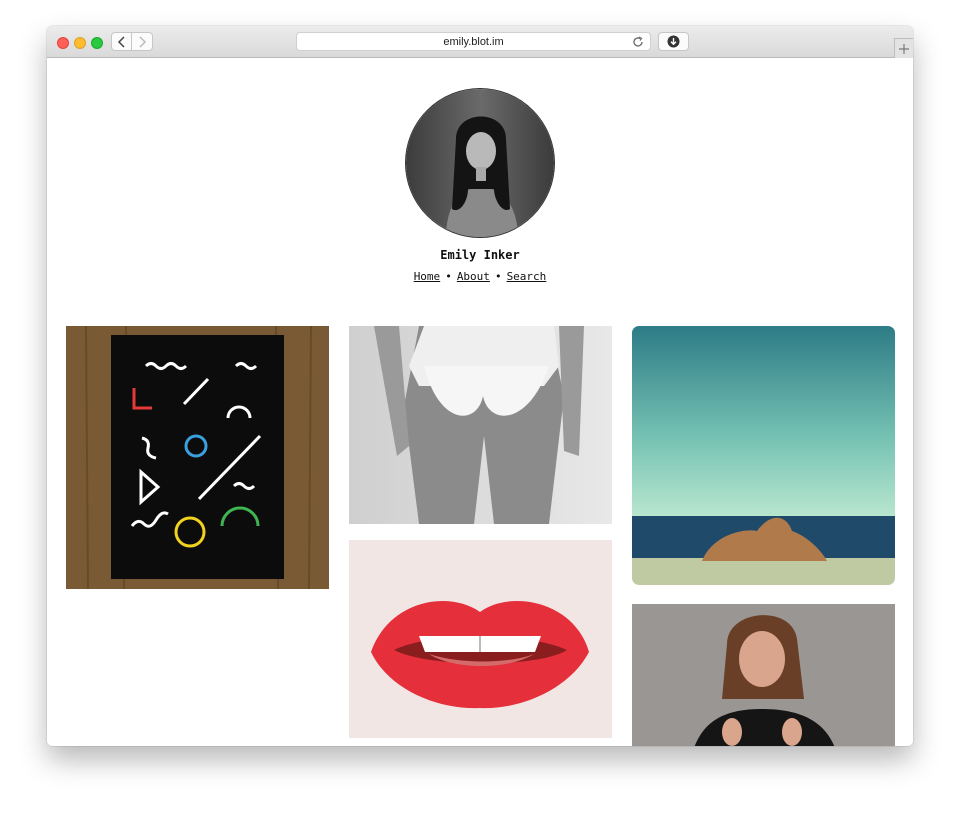  I want to click on minimize-window-button, so click(80, 43).